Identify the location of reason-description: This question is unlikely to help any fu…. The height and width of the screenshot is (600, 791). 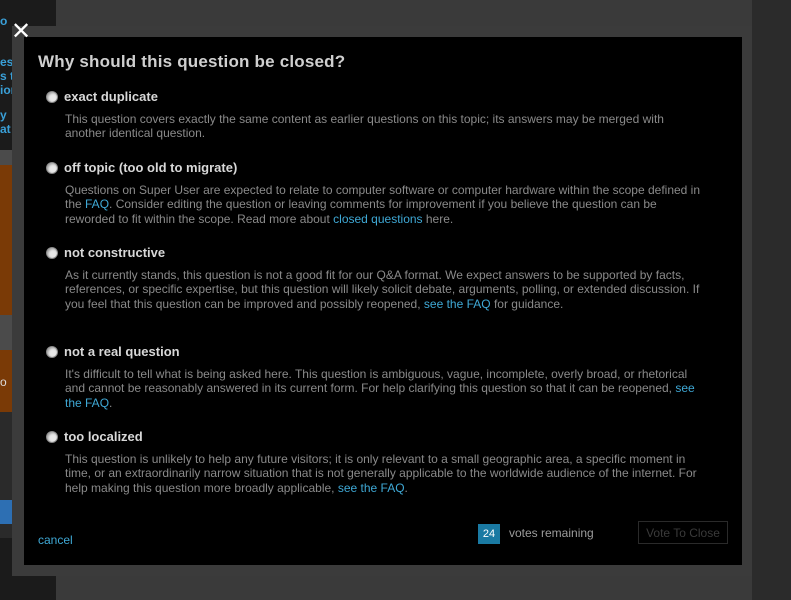
(381, 473).